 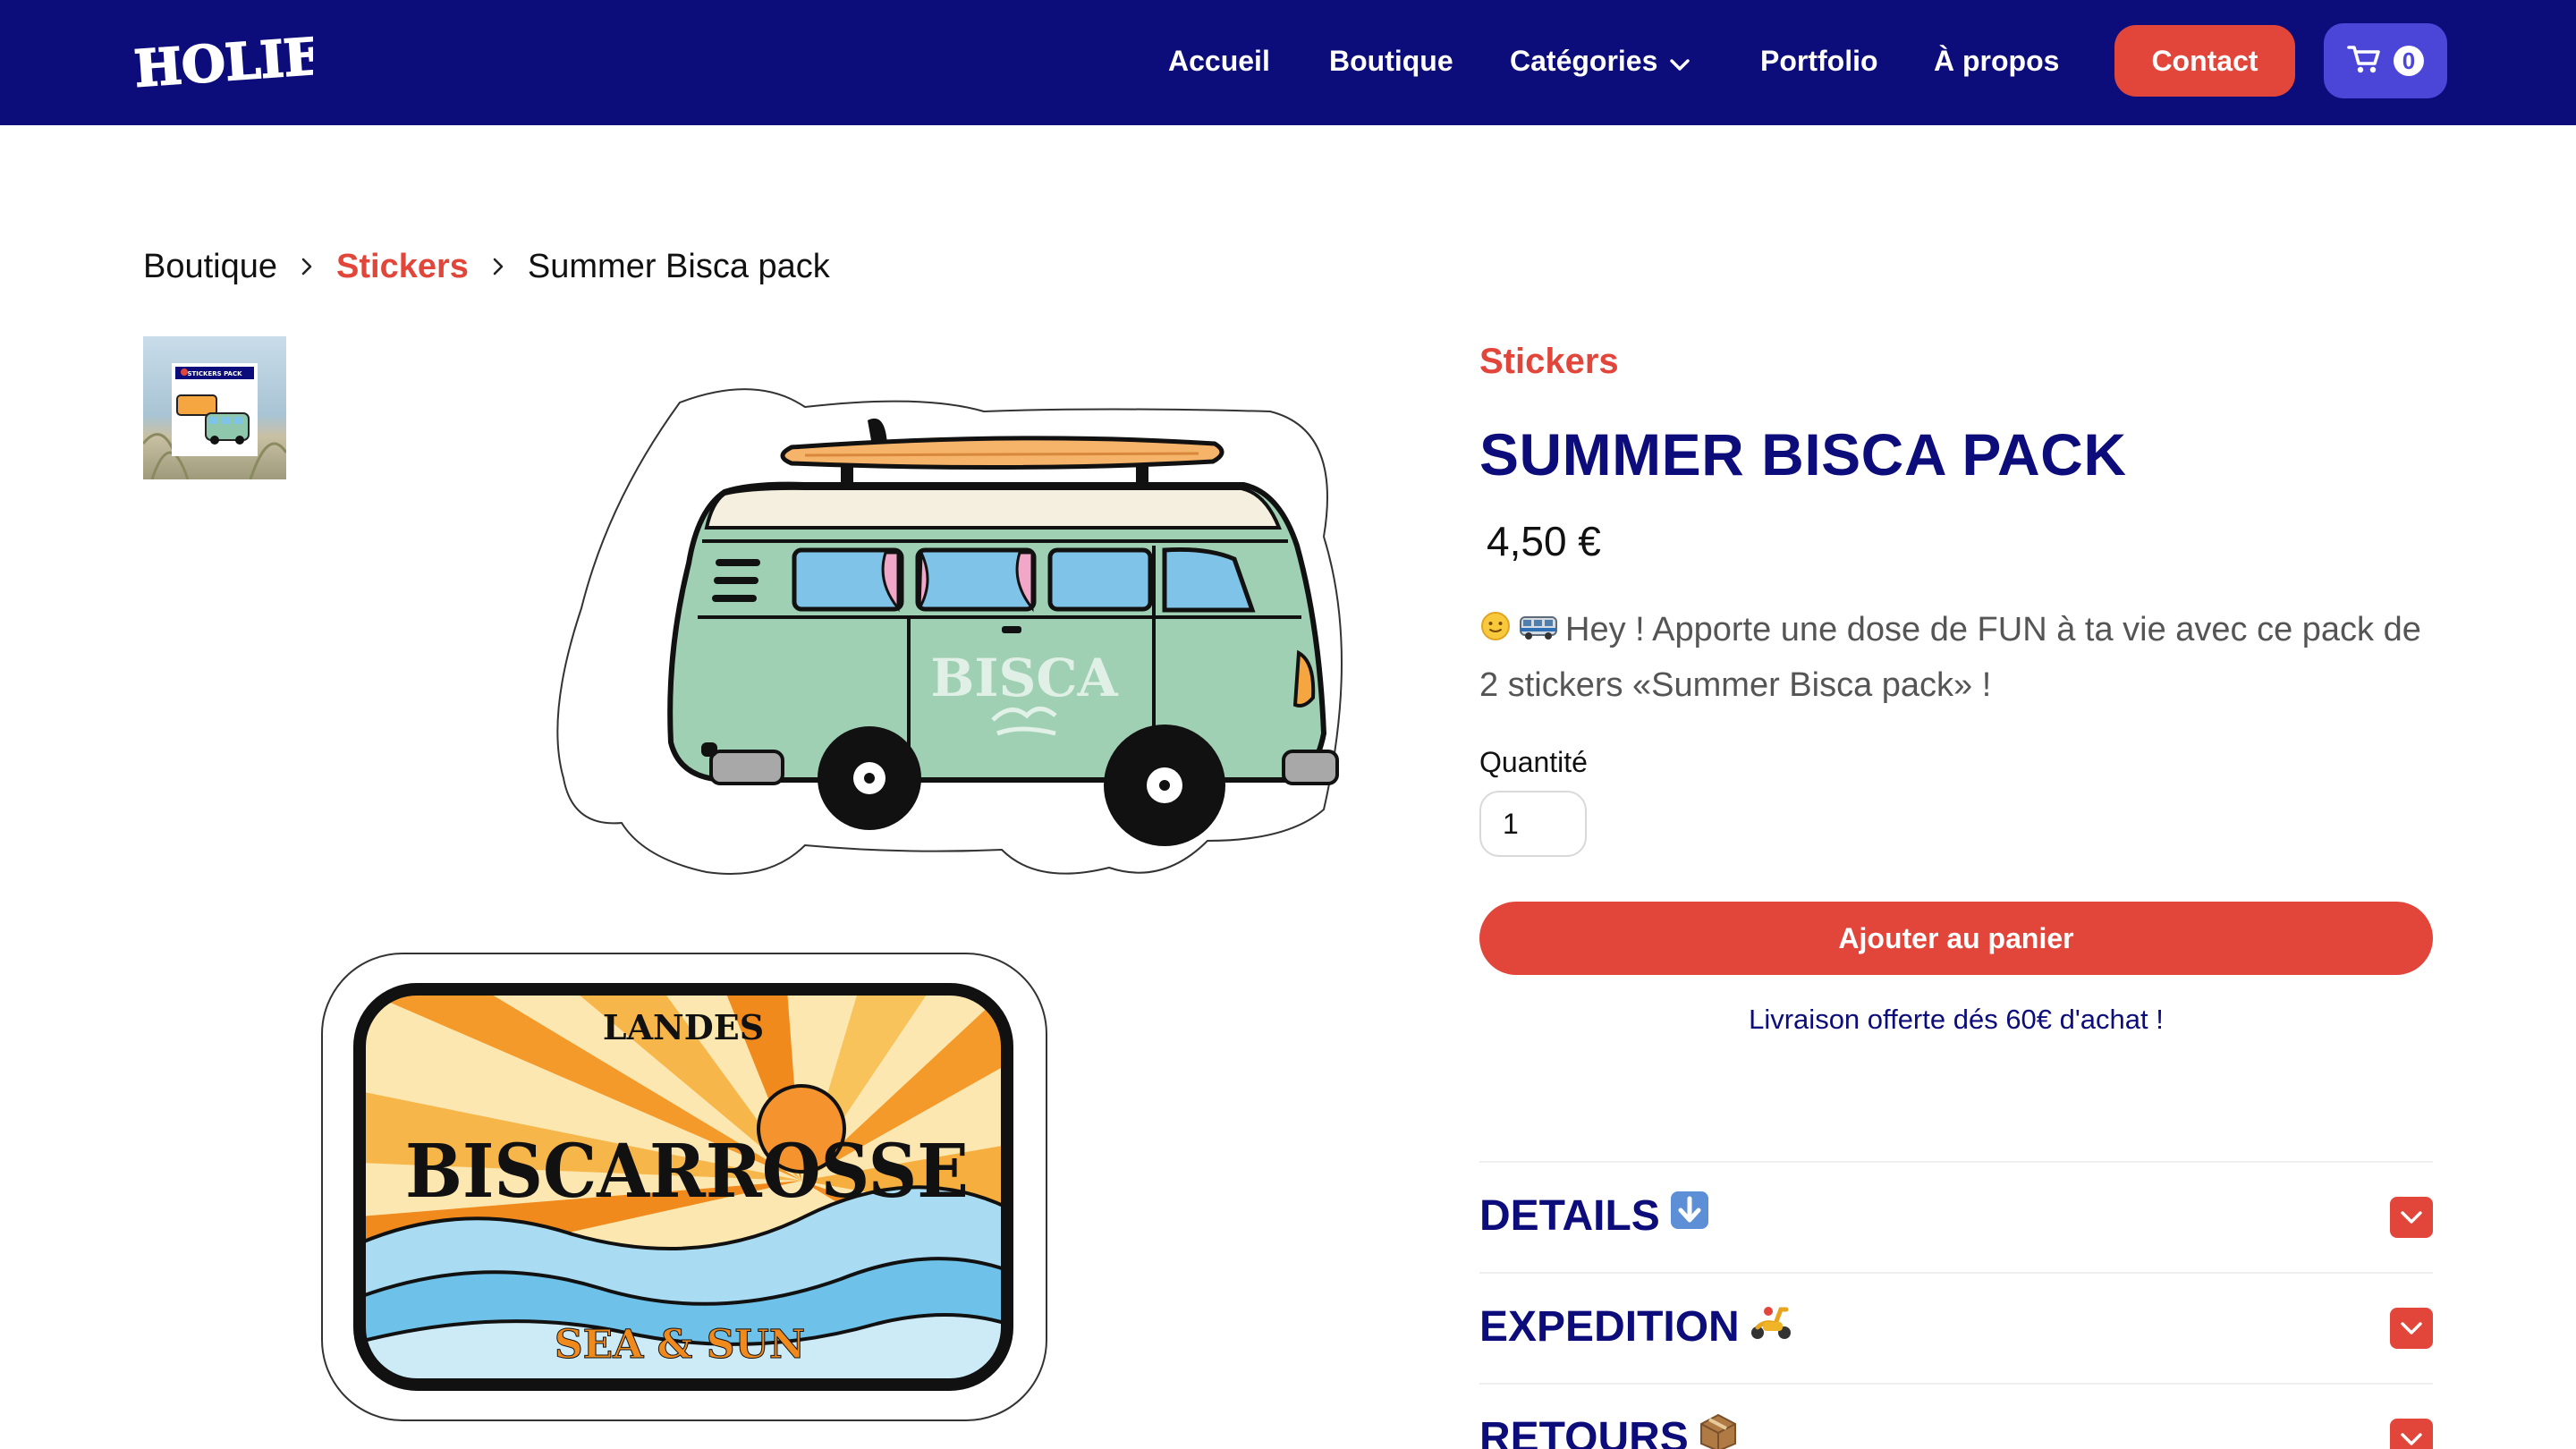 What do you see at coordinates (1771, 1326) in the screenshot?
I see `scooter-emoji-icon` at bounding box center [1771, 1326].